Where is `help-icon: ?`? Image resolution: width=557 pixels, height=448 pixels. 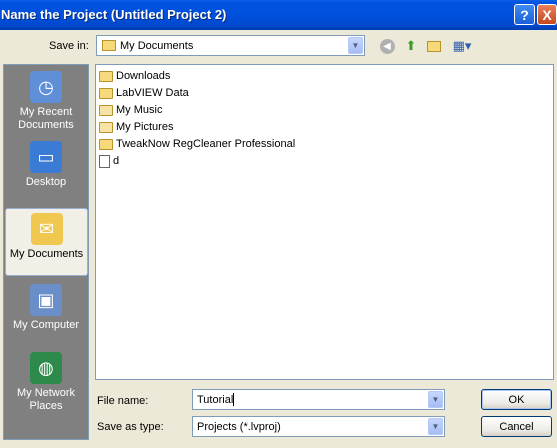
help-icon: ? is located at coordinates (524, 14).